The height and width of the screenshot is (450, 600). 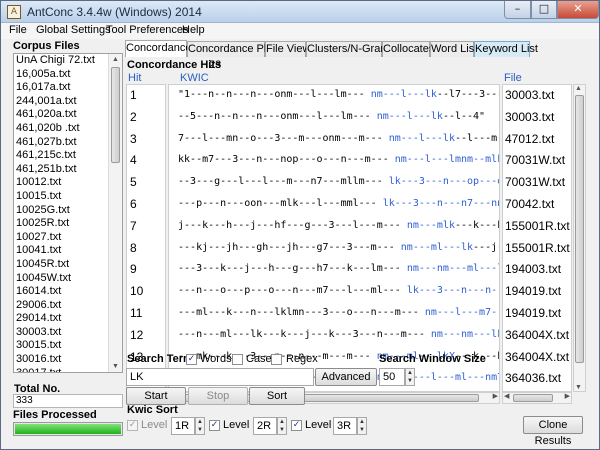 I want to click on file-name-link: 47012.txt, so click(x=529, y=139).